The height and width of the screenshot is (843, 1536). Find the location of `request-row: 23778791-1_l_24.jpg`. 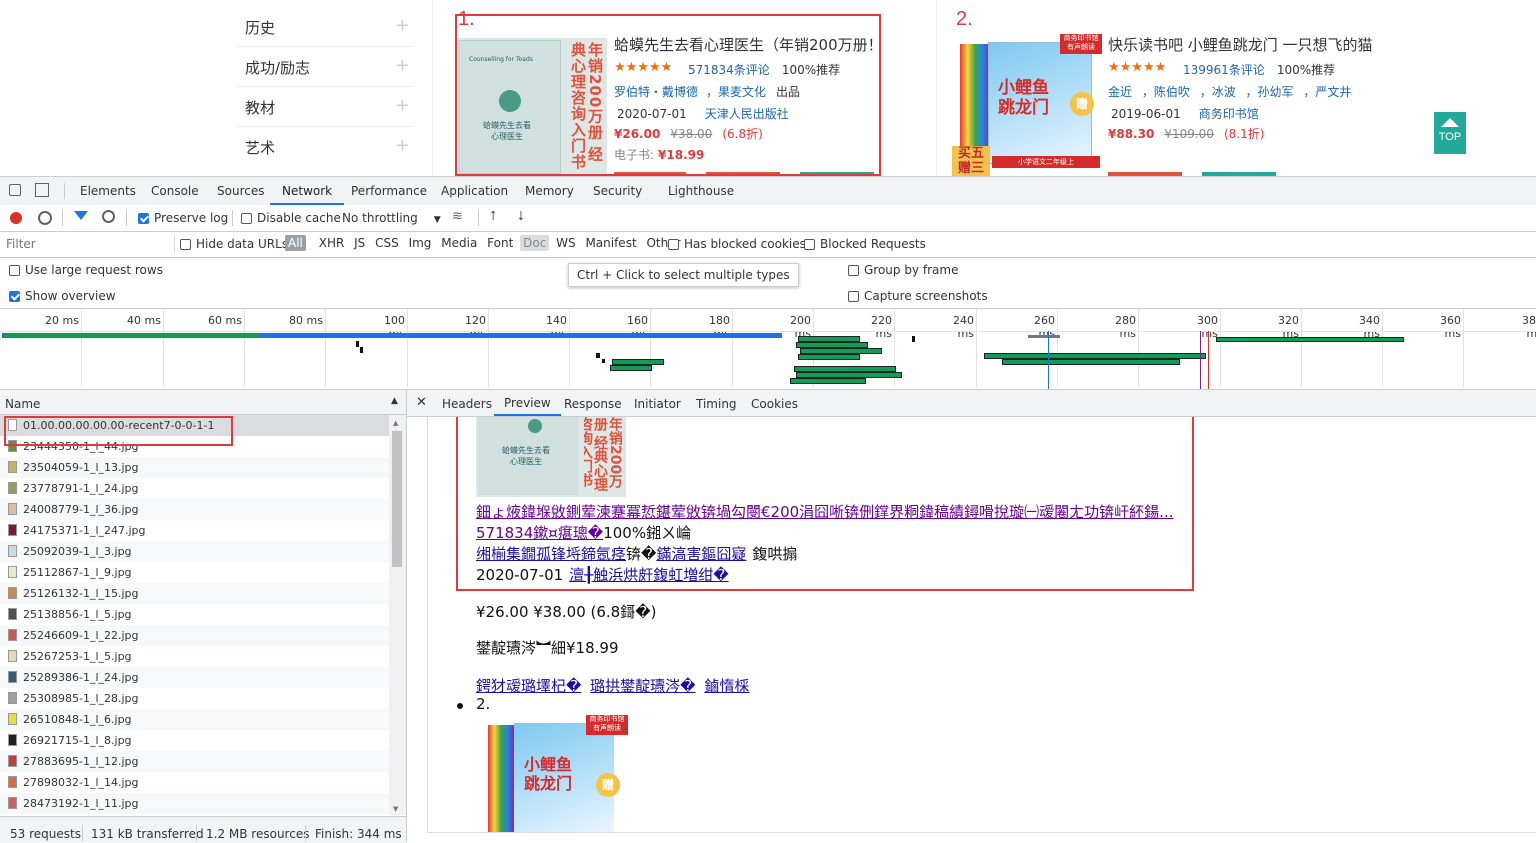

request-row: 23778791-1_l_24.jpg is located at coordinates (194, 488).